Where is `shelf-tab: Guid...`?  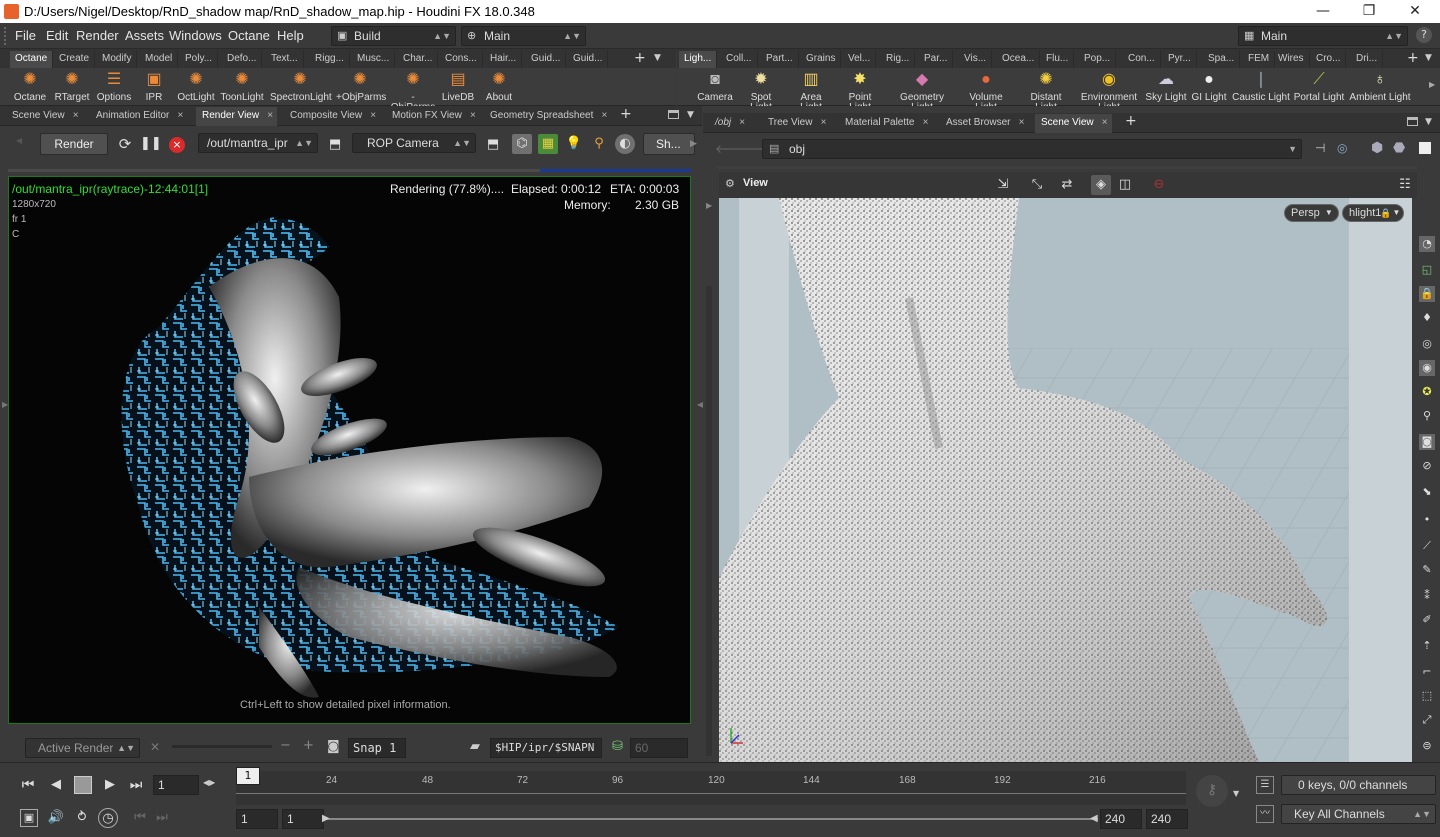
shelf-tab: Guid... is located at coordinates (546, 59).